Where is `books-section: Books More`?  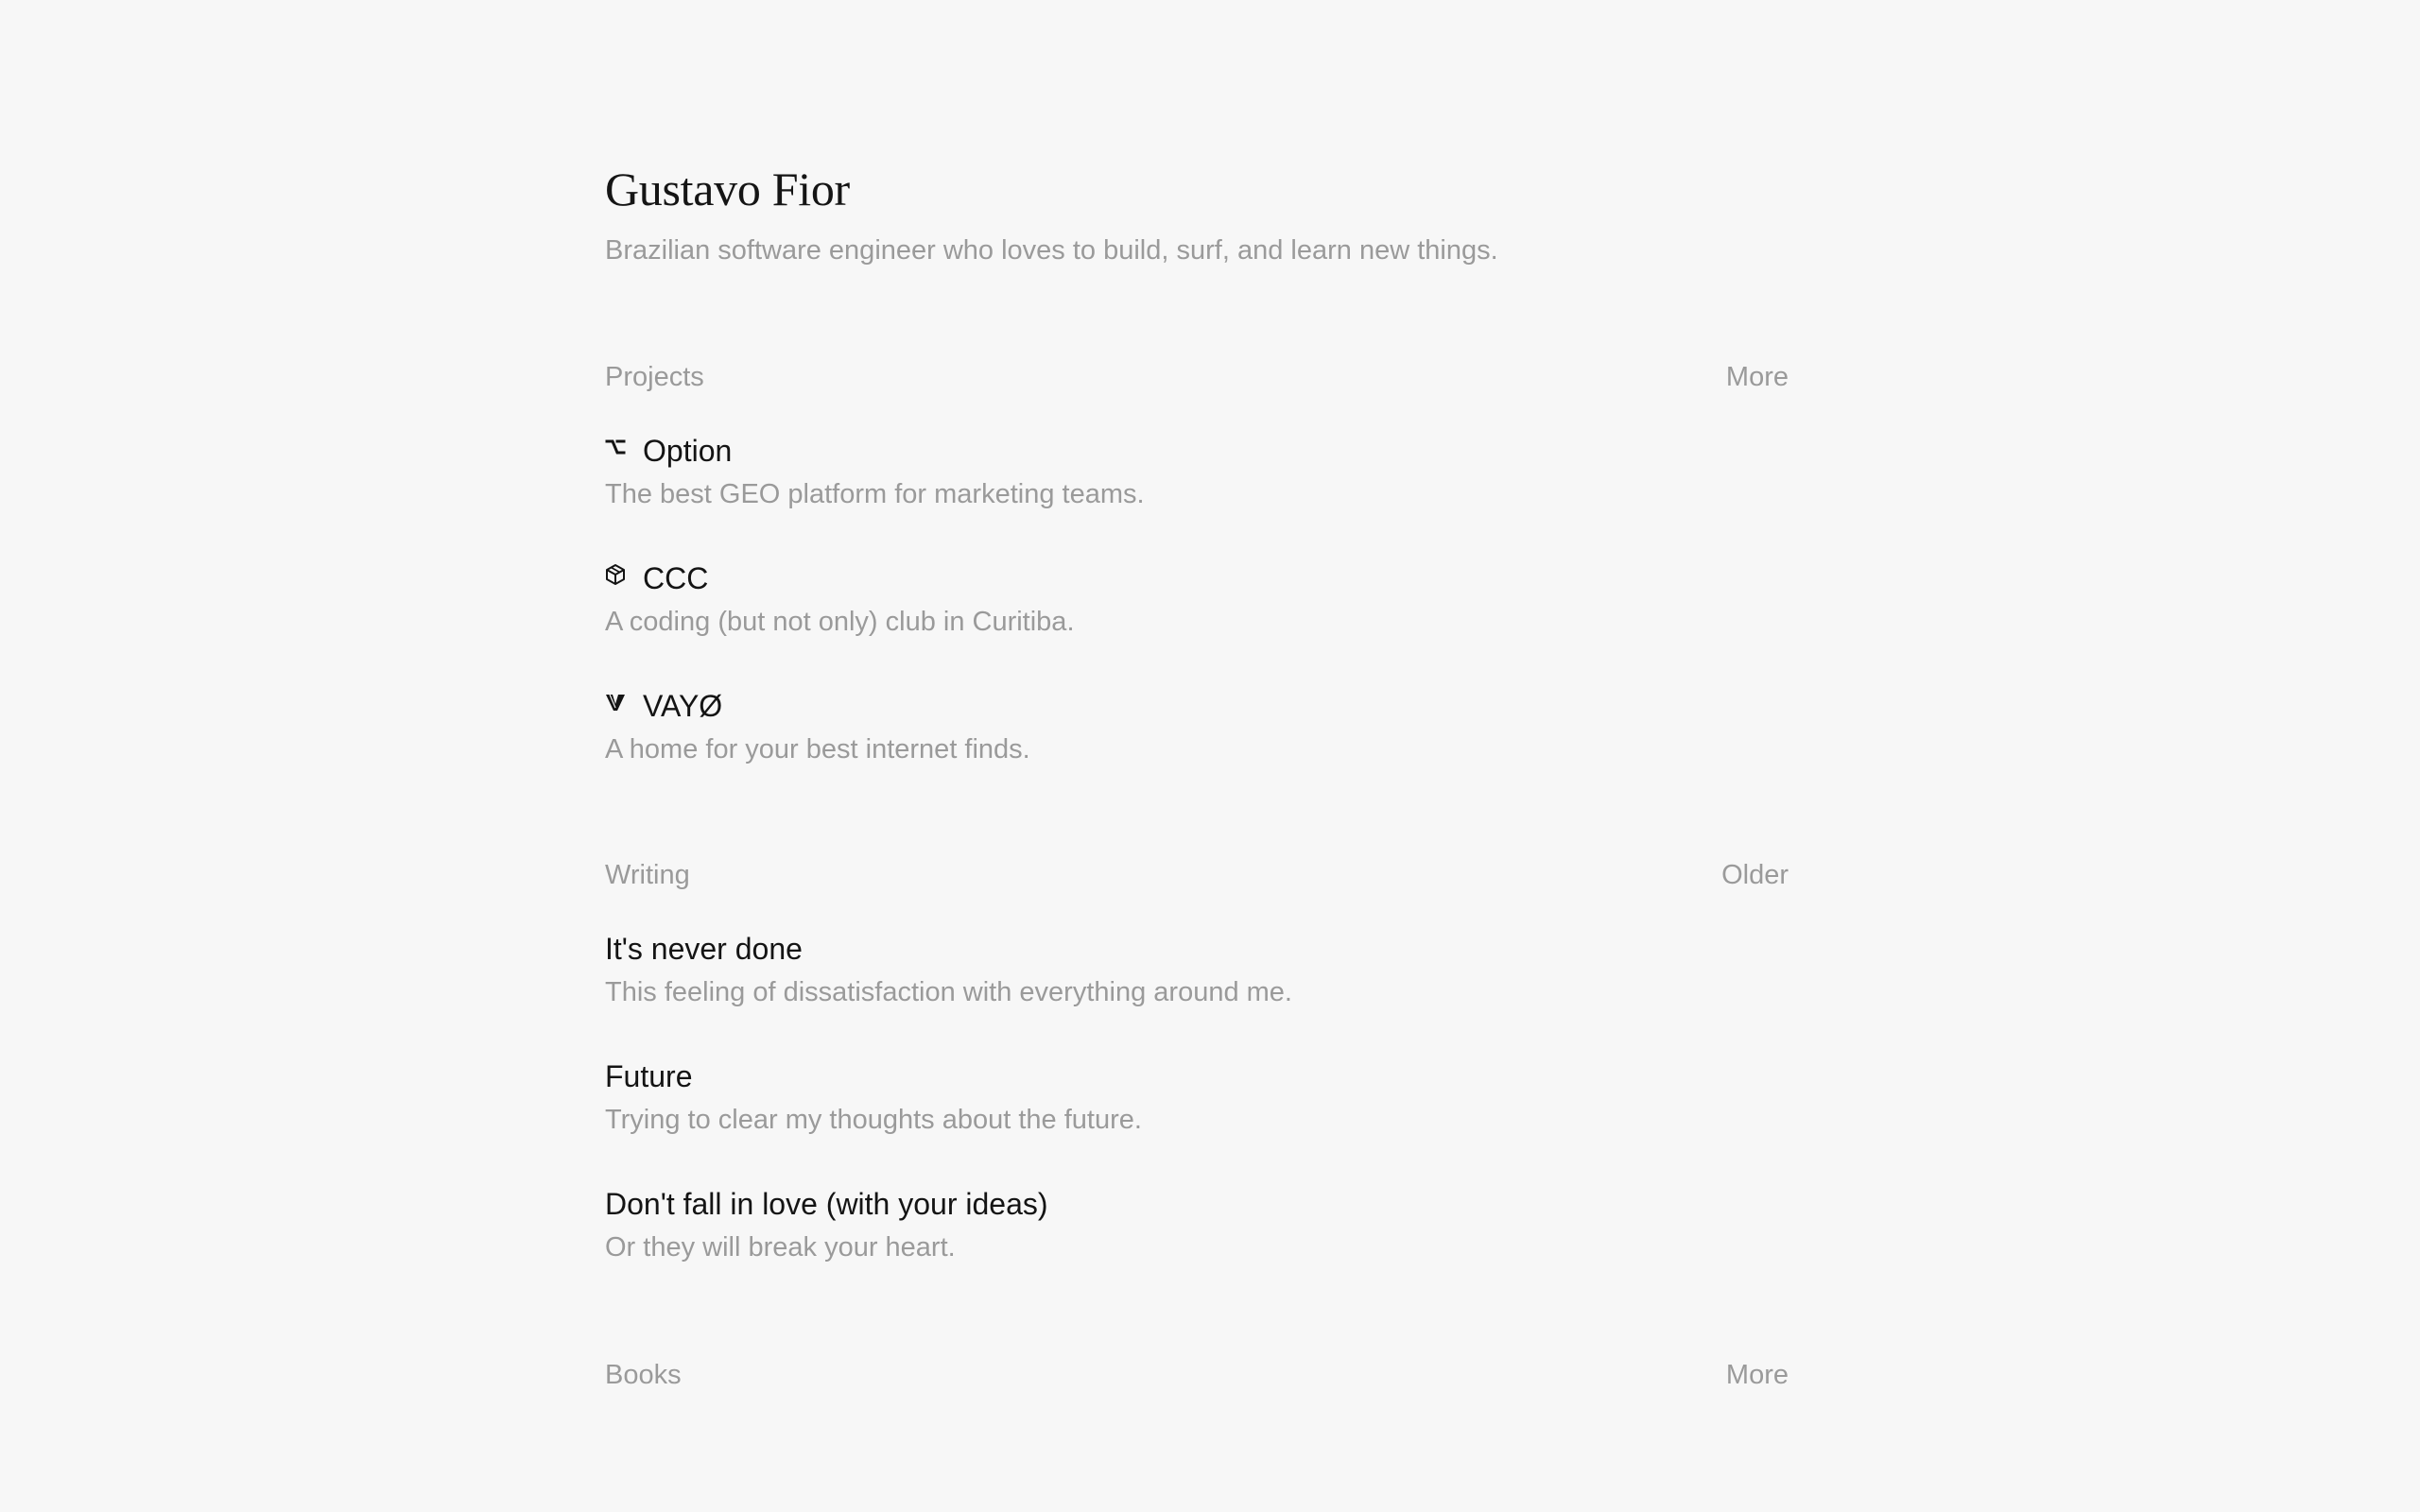
books-section: Books More is located at coordinates (1197, 1375).